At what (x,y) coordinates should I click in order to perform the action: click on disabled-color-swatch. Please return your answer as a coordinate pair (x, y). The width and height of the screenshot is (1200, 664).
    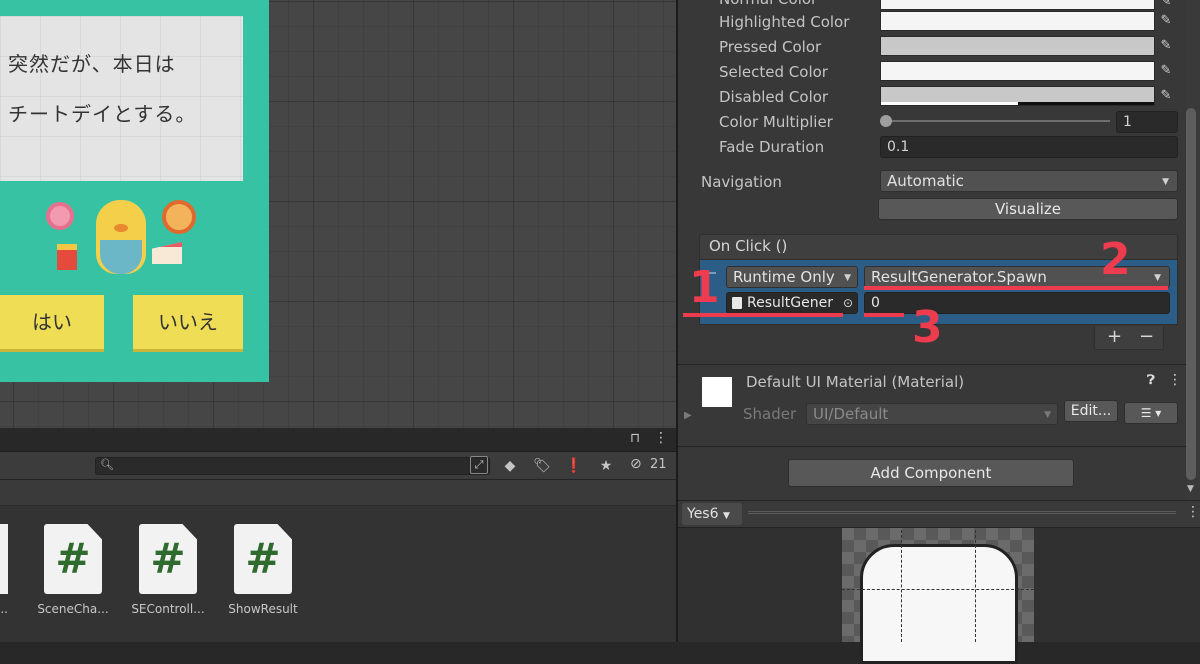
    Looking at the image, I should click on (1017, 96).